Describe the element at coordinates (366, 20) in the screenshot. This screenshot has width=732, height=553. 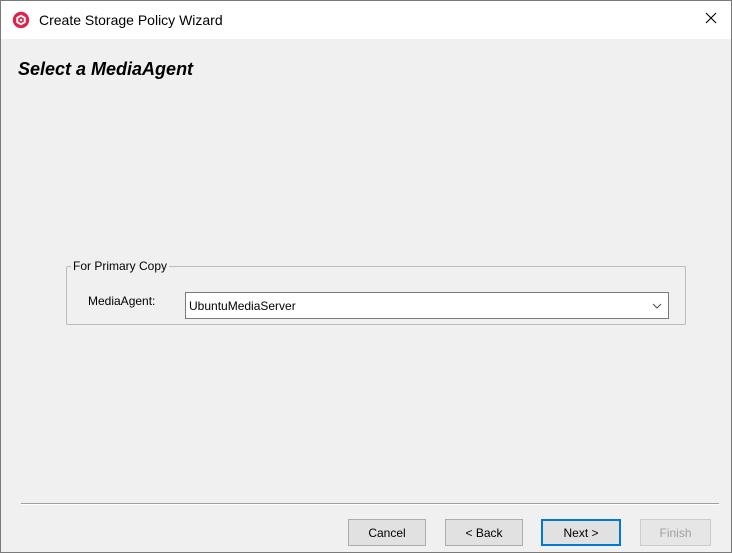
I see `title-bar: Create Storage Policy Wizard` at that location.